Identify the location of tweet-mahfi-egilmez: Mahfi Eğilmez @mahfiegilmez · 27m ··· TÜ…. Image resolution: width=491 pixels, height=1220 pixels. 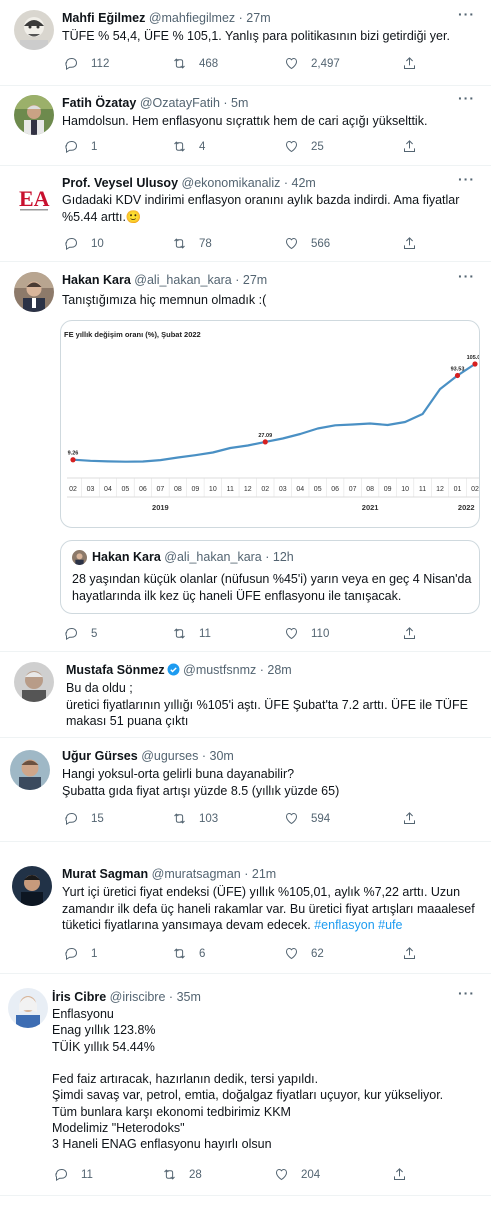
(245, 43).